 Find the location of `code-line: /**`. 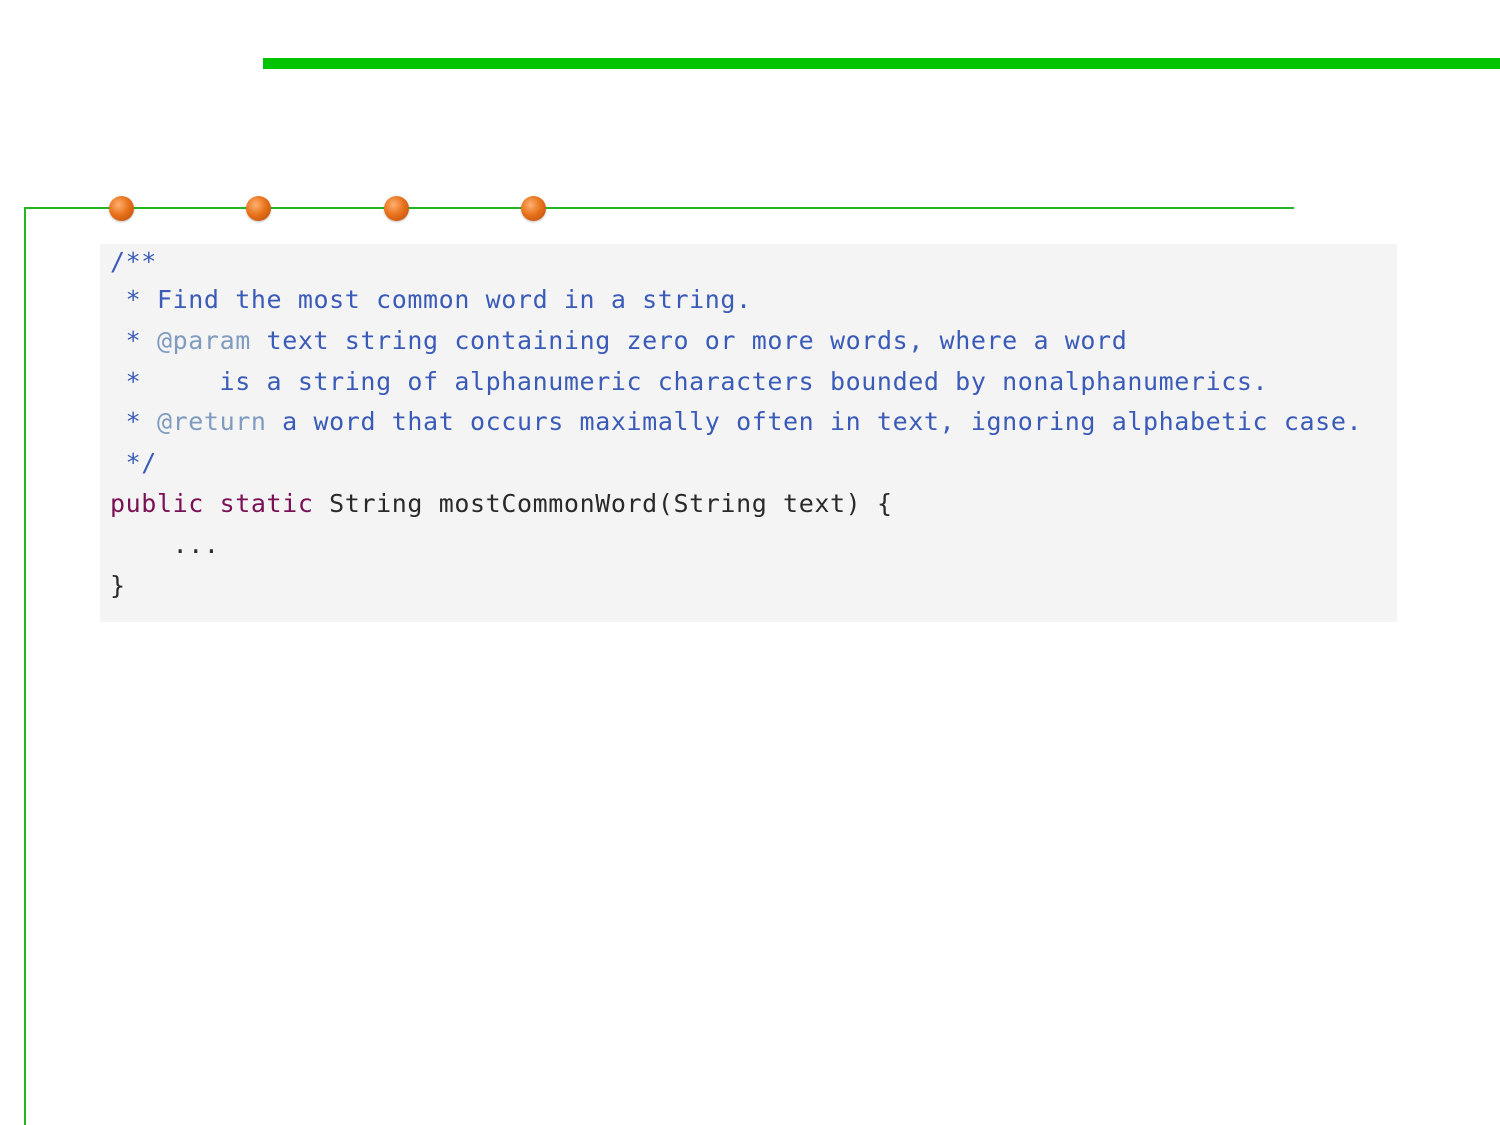

code-line: /** is located at coordinates (753, 262).